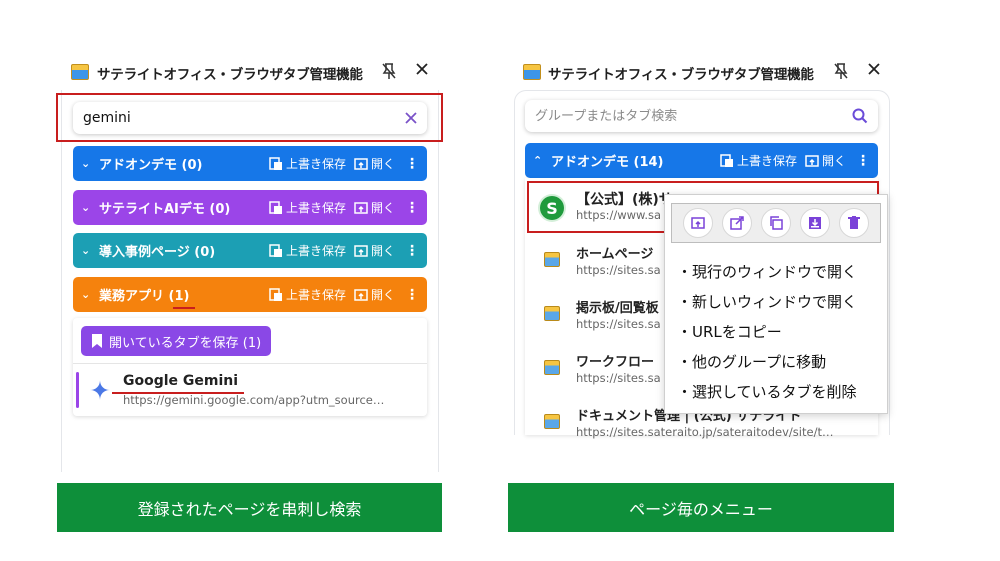 This screenshot has height=561, width=1000. What do you see at coordinates (693, 116) in the screenshot?
I see `search-input` at bounding box center [693, 116].